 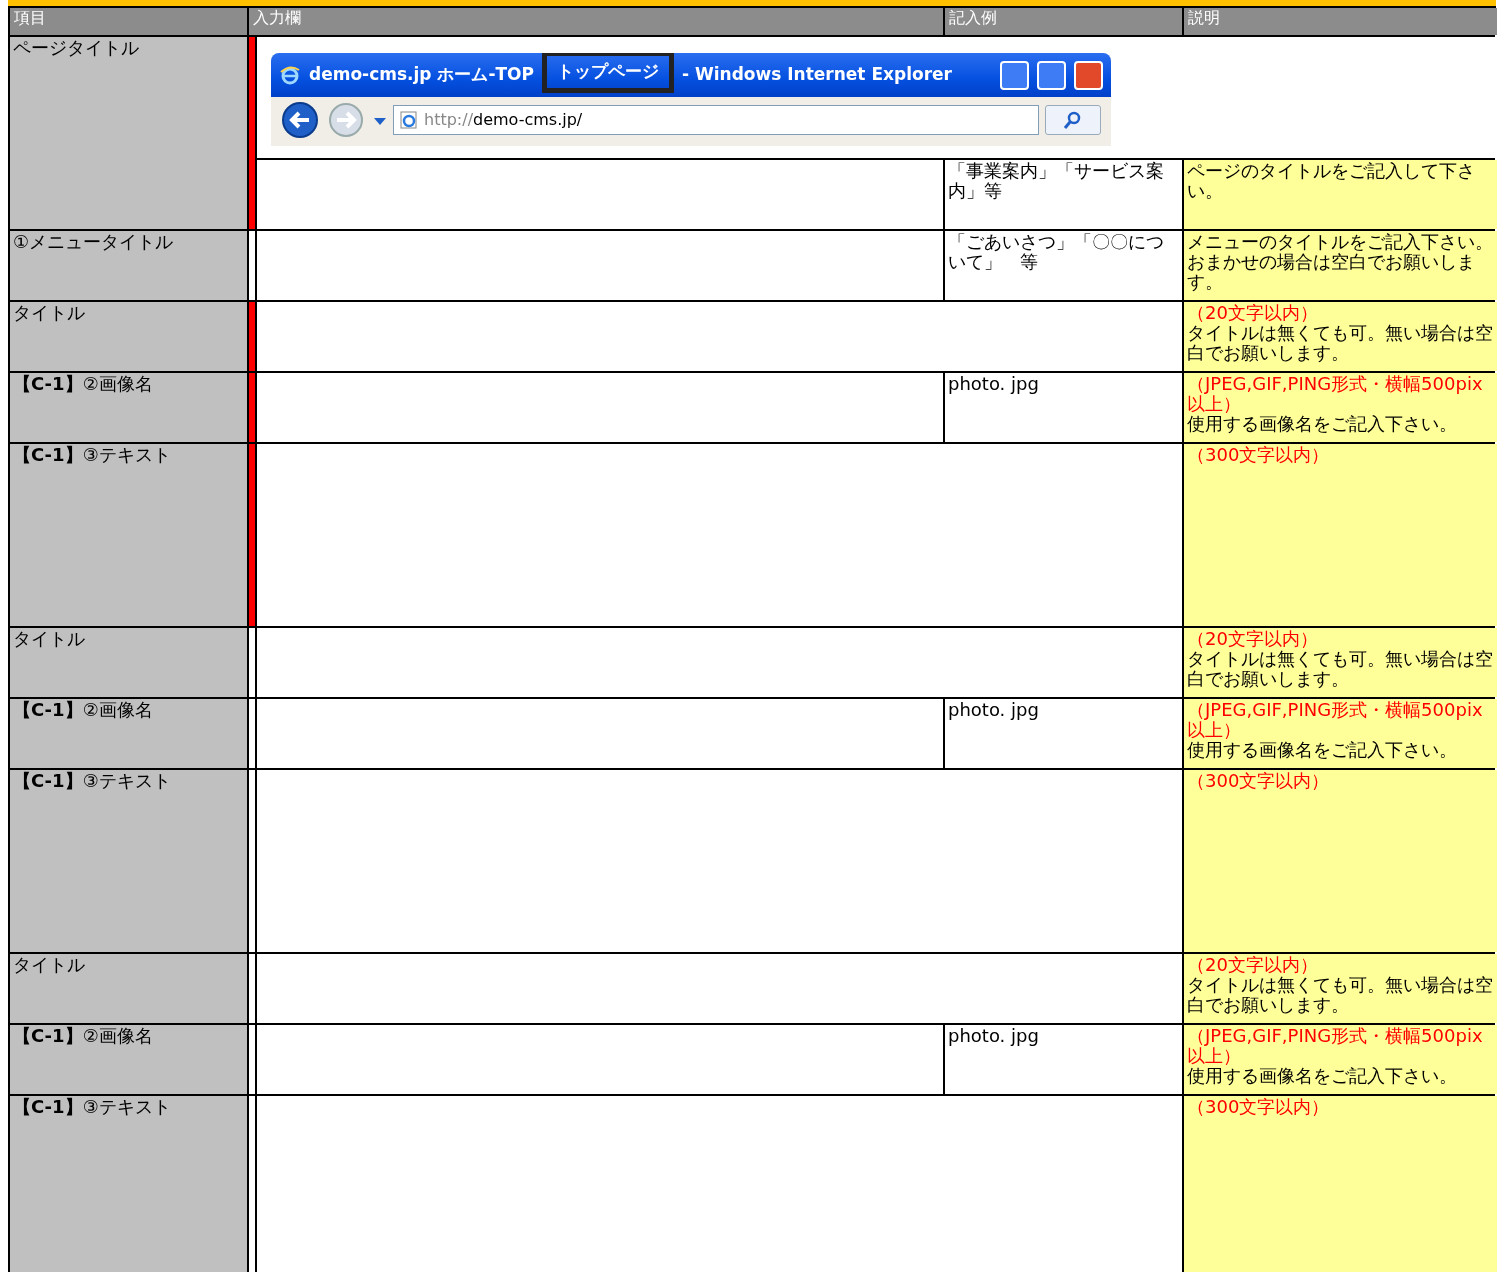 What do you see at coordinates (1340, 194) in the screenshot?
I see `description-text: ページのタイトルをご記入して下さい。` at bounding box center [1340, 194].